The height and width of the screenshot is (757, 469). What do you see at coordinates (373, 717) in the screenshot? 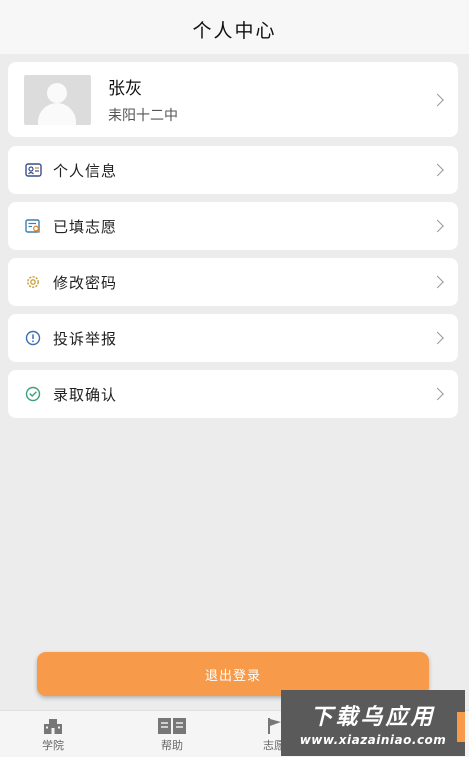
I see `watermark-title: 下载乌应用` at bounding box center [373, 717].